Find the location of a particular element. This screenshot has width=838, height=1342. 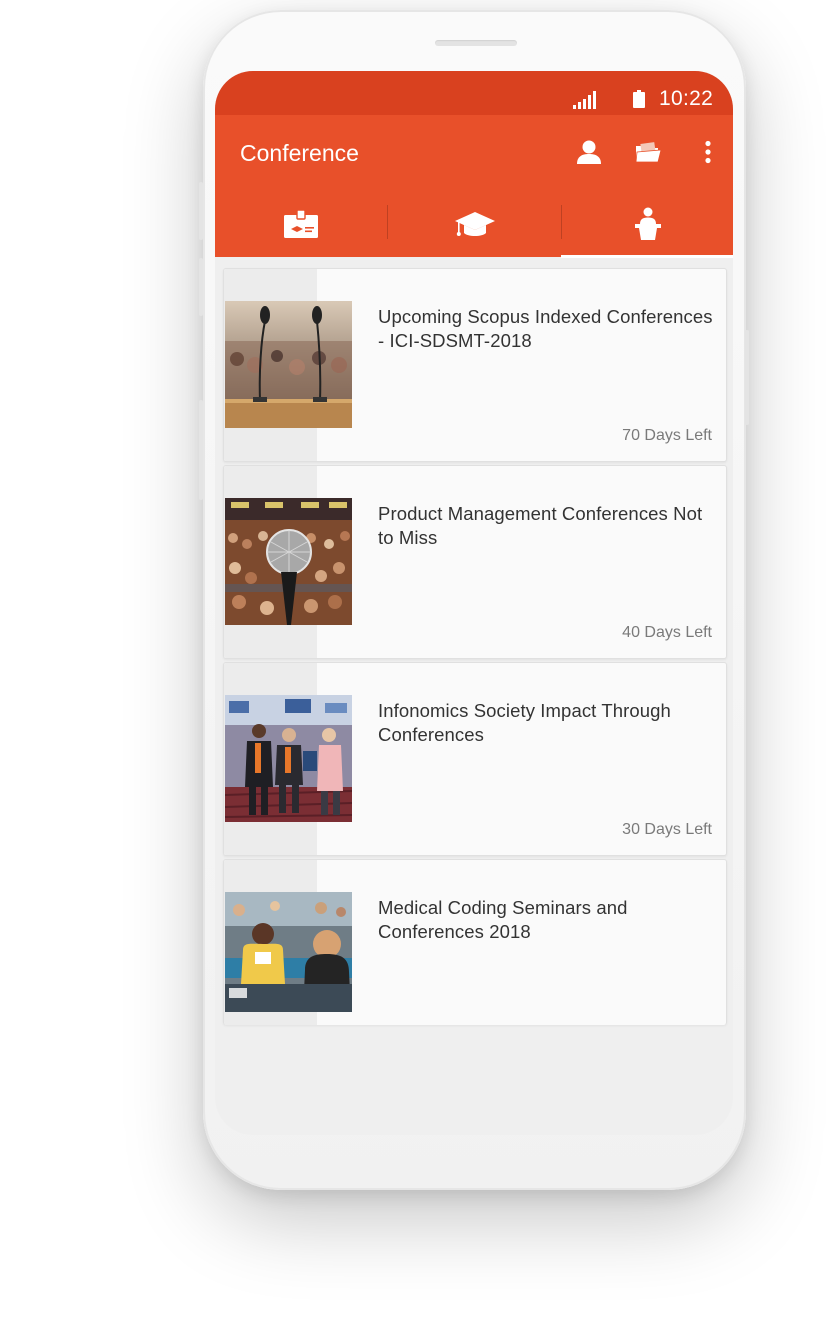

power-button is located at coordinates (747, 377).